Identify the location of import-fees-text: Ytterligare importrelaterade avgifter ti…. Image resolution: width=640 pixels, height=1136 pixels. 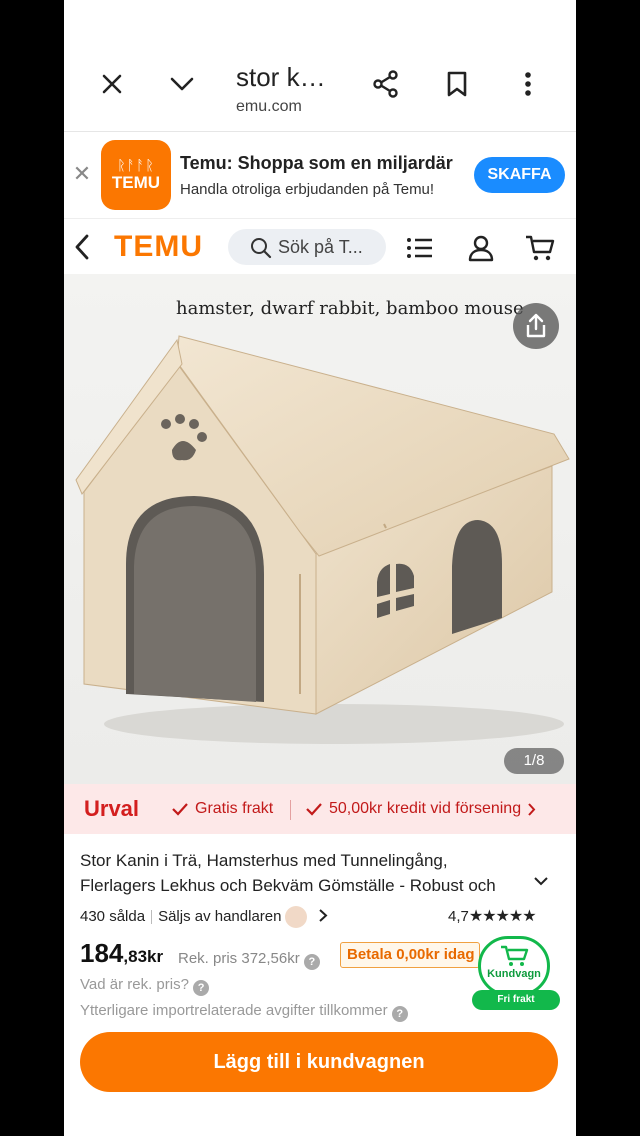
(234, 1010).